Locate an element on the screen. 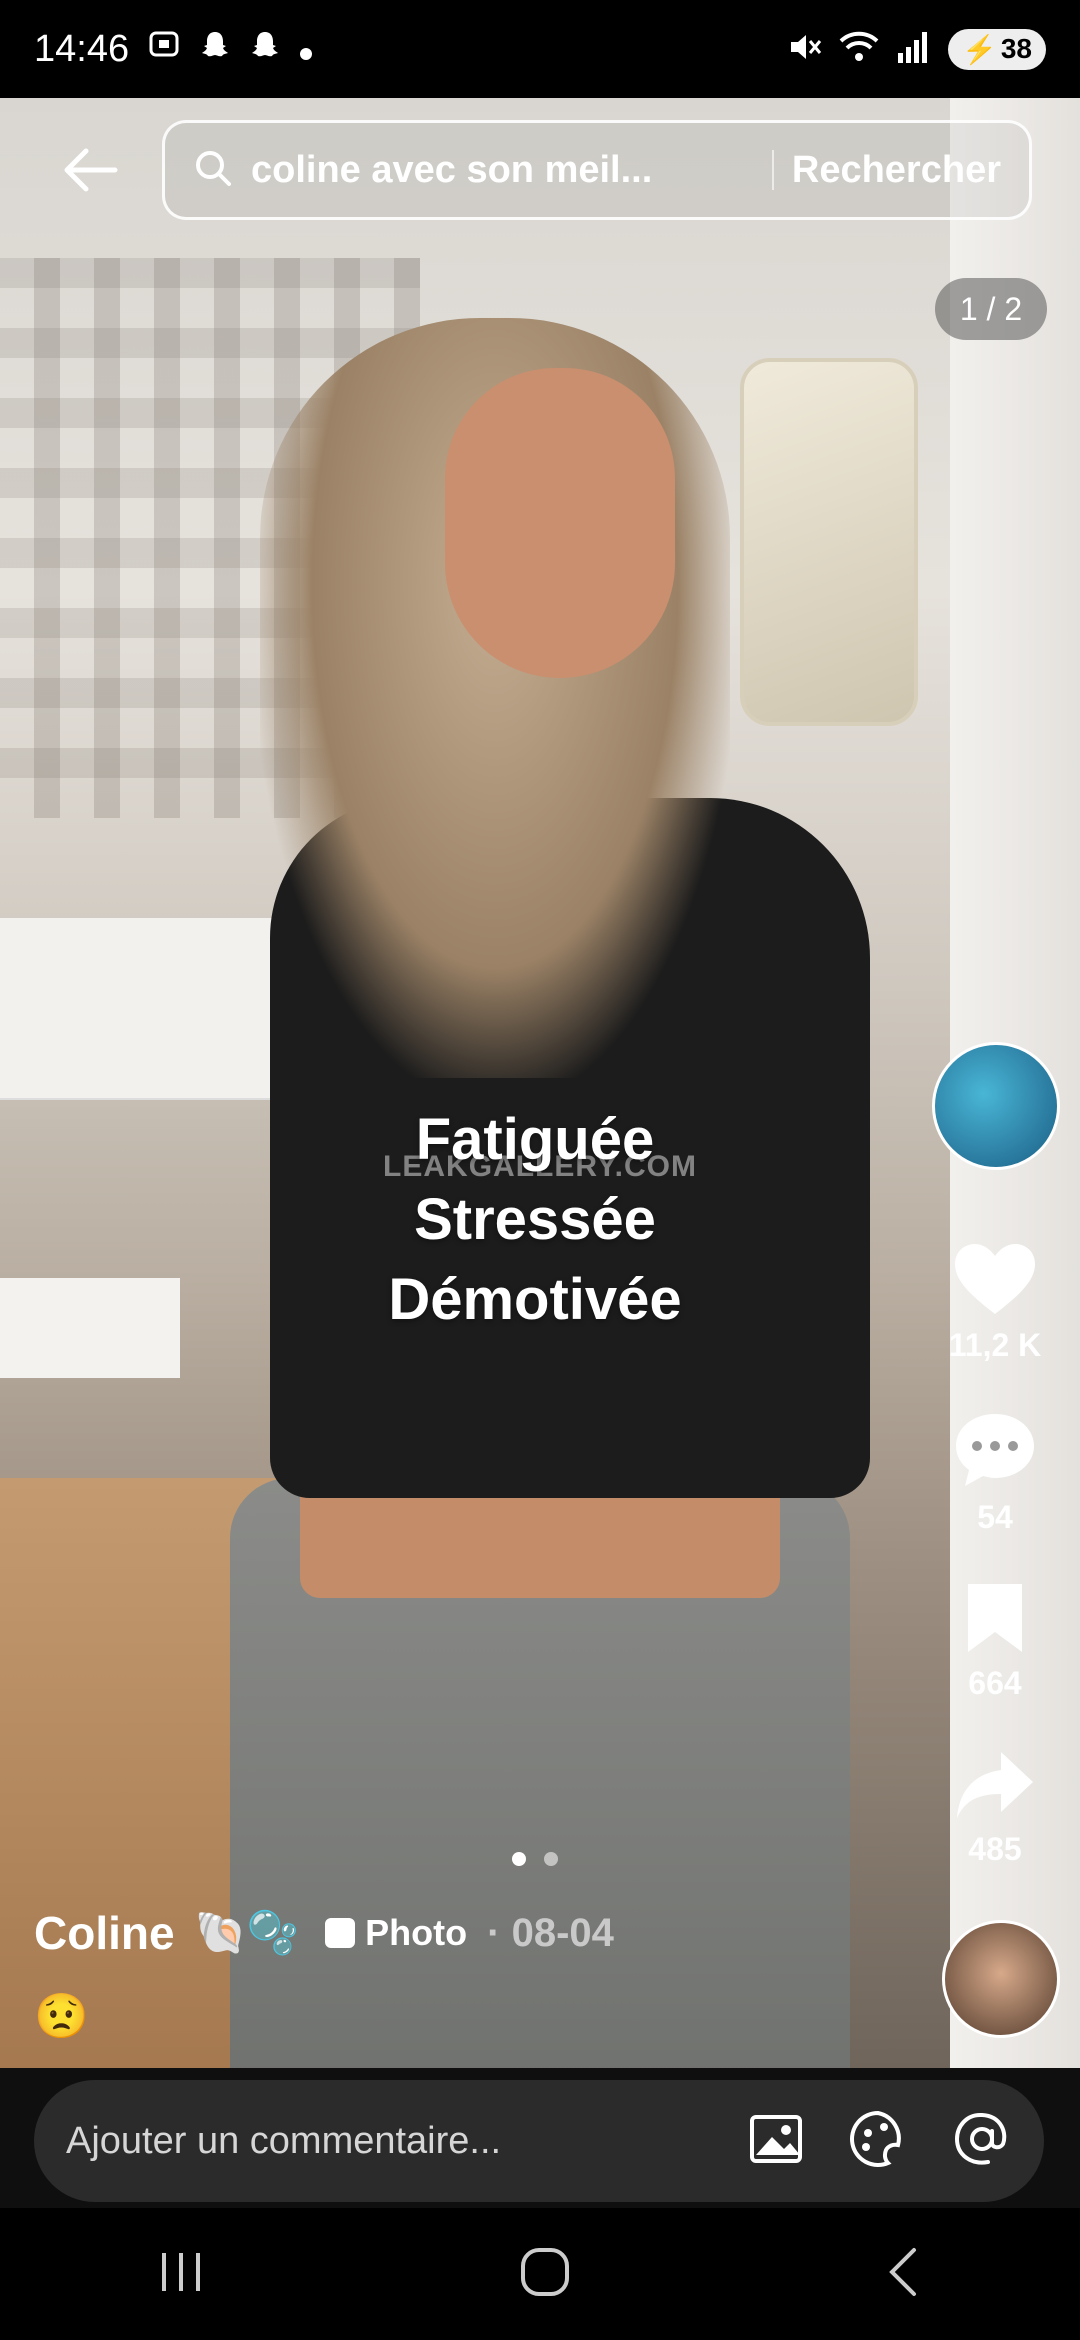 This screenshot has height=2340, width=1080. notification-dot-icon is located at coordinates (306, 49).